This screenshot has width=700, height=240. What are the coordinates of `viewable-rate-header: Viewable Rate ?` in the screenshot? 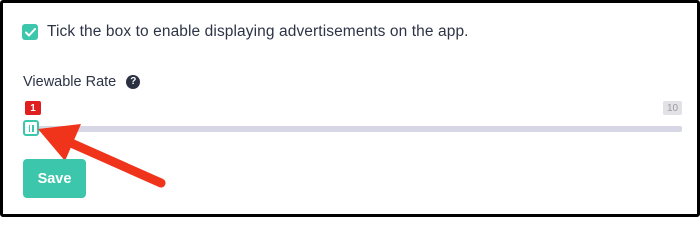 It's located at (82, 82).